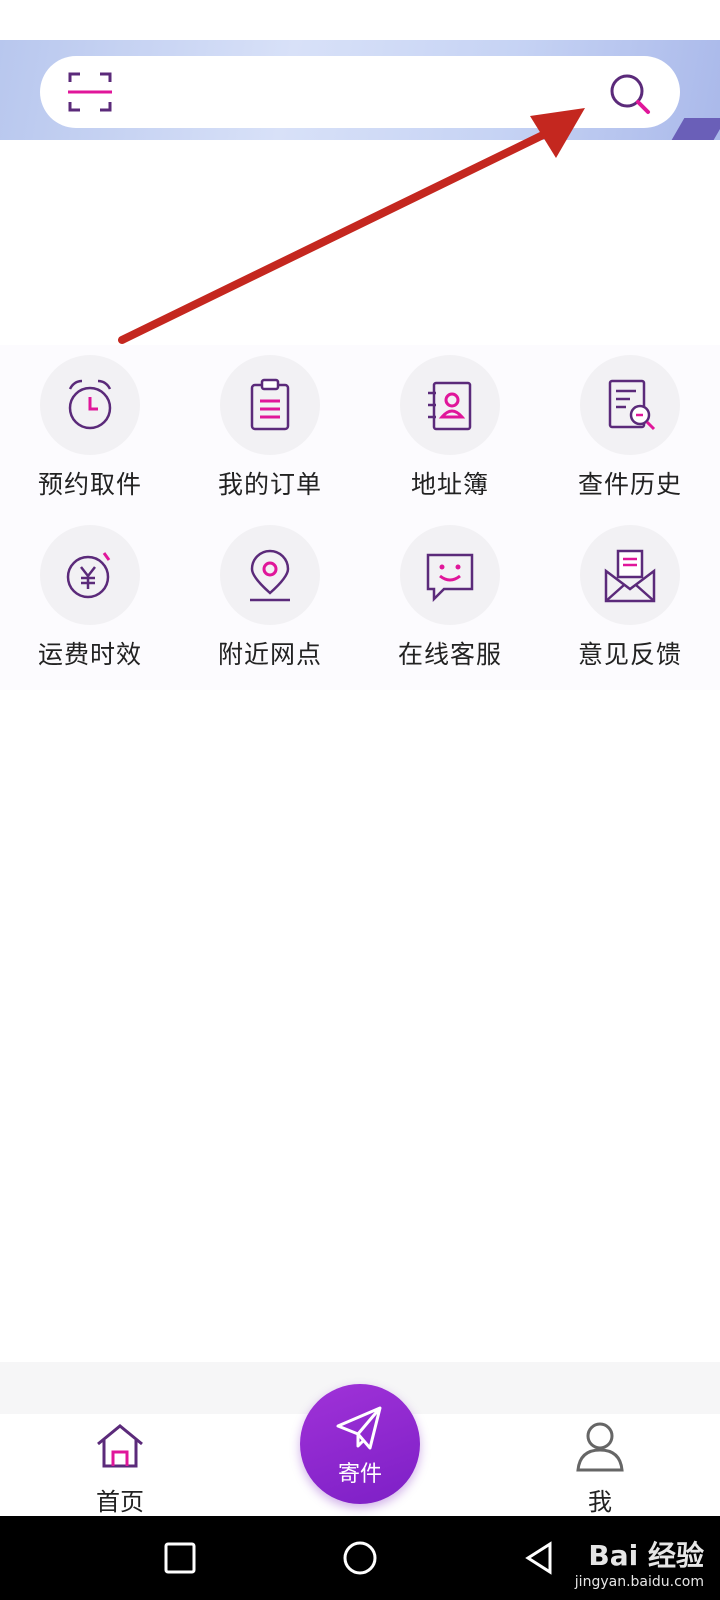  I want to click on service-item-orders: 我的订单, so click(270, 432).